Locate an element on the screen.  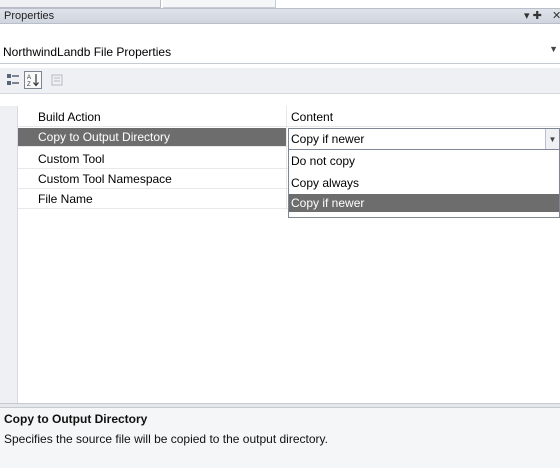
property-name: File Name is located at coordinates (65, 199).